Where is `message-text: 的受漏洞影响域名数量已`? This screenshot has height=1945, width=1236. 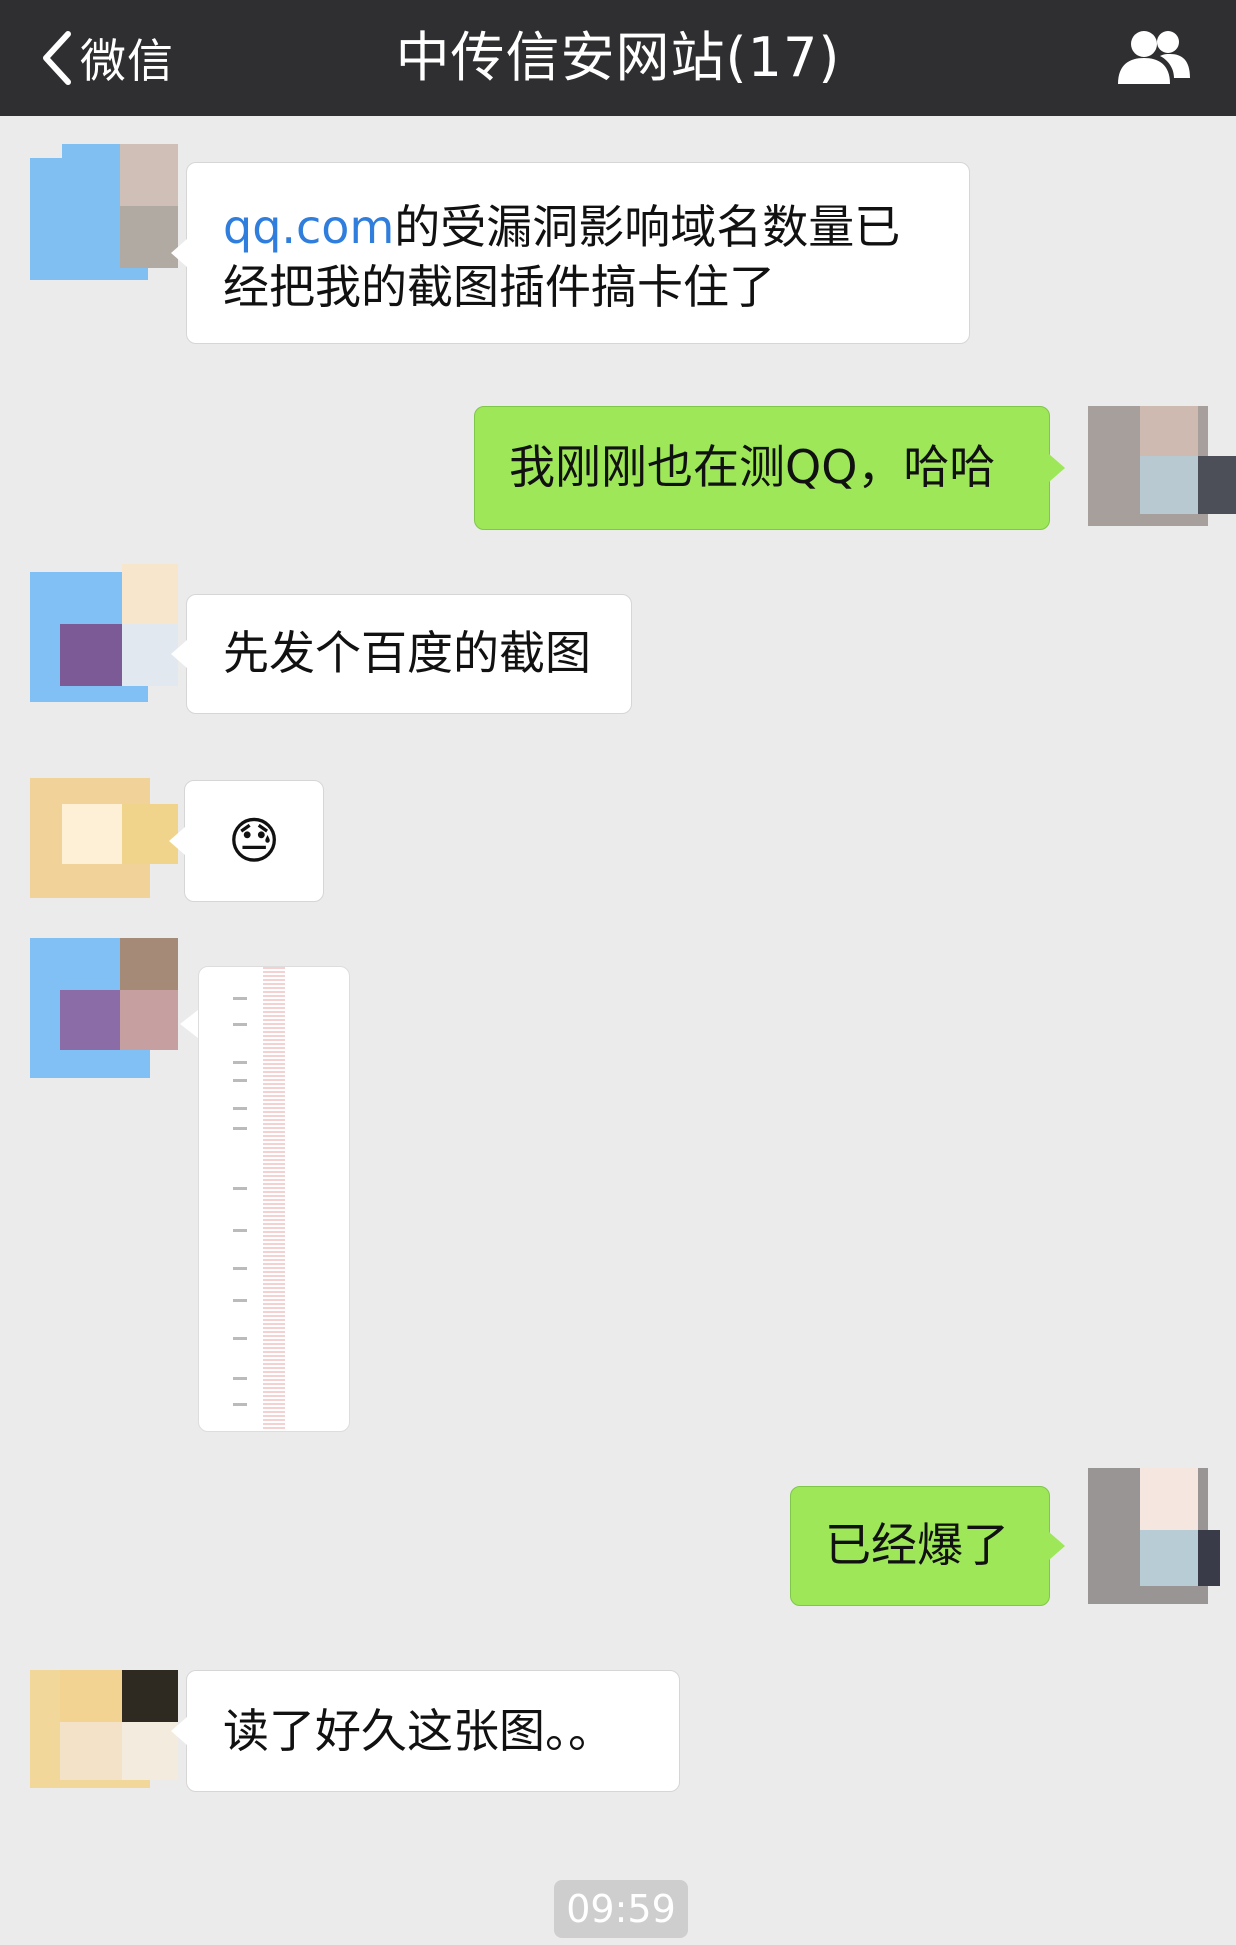
message-text: 的受漏洞影响域名数量已 is located at coordinates (647, 227).